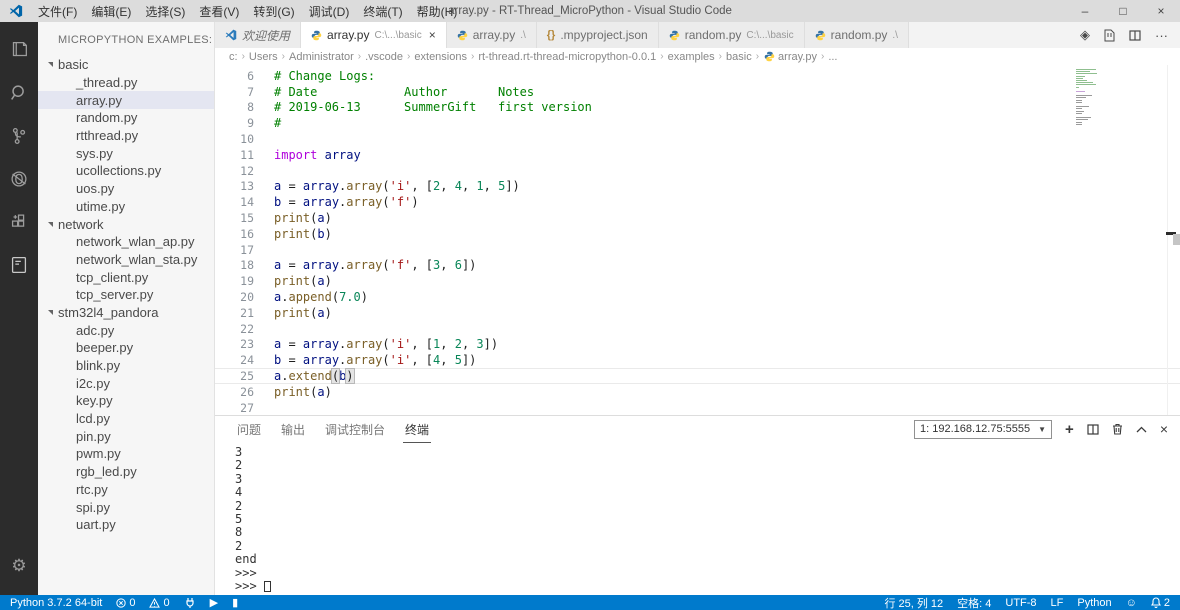 The width and height of the screenshot is (1180, 610). Describe the element at coordinates (126, 295) in the screenshot. I see `tree-file-tcp_server.py: tcp_server.py` at that location.